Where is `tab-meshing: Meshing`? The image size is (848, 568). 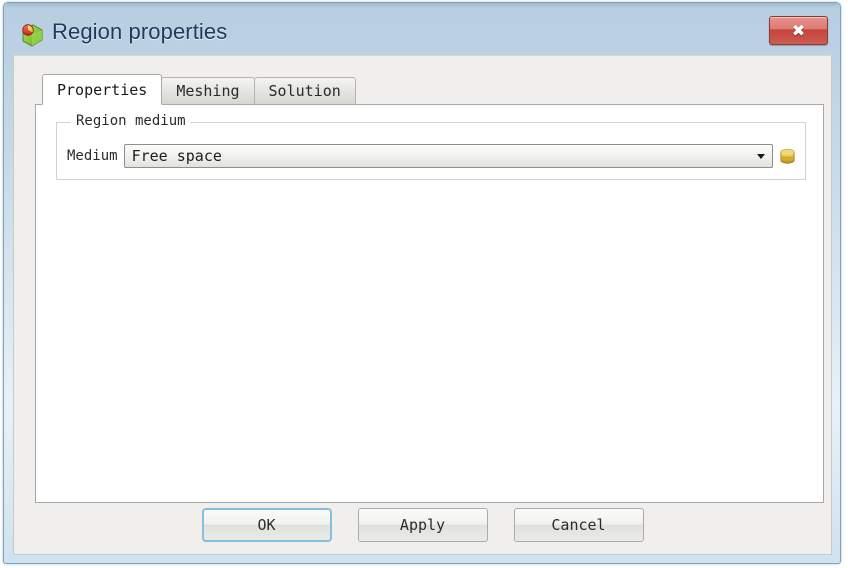
tab-meshing: Meshing is located at coordinates (208, 90).